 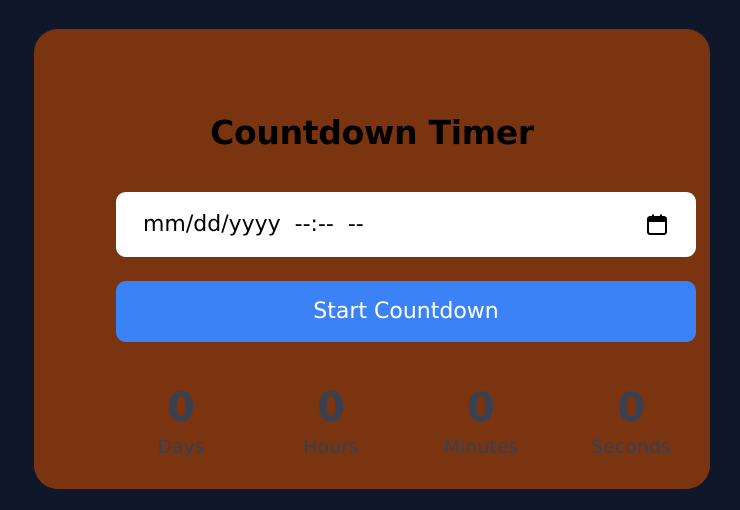 I want to click on days-counter: 0 Days, so click(x=181, y=422).